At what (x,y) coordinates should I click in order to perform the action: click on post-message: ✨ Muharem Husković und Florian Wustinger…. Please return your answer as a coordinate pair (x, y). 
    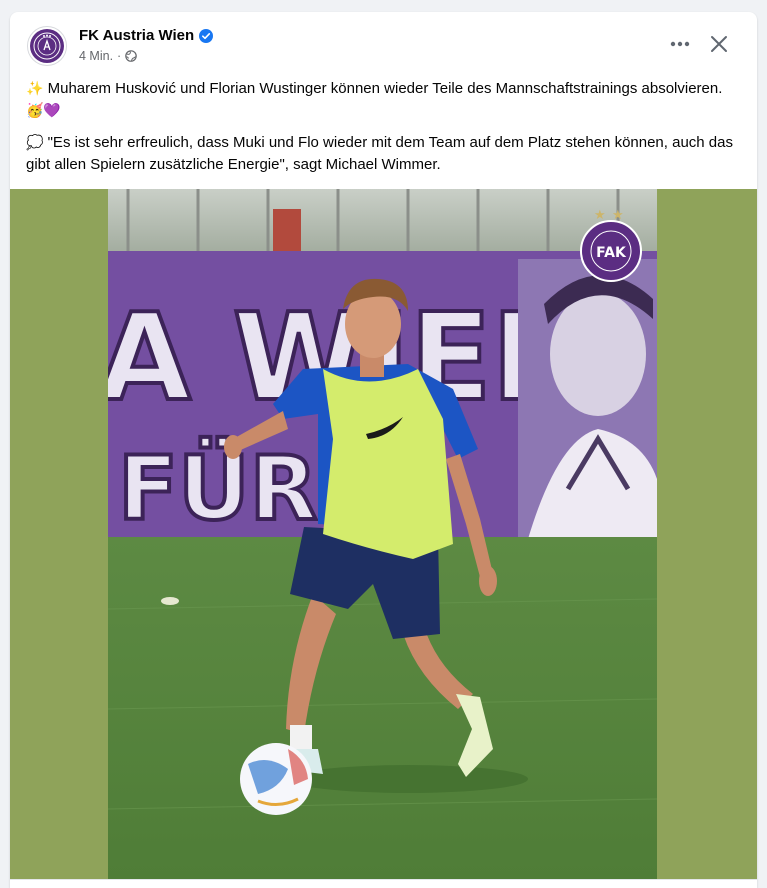
    Looking at the image, I should click on (383, 131).